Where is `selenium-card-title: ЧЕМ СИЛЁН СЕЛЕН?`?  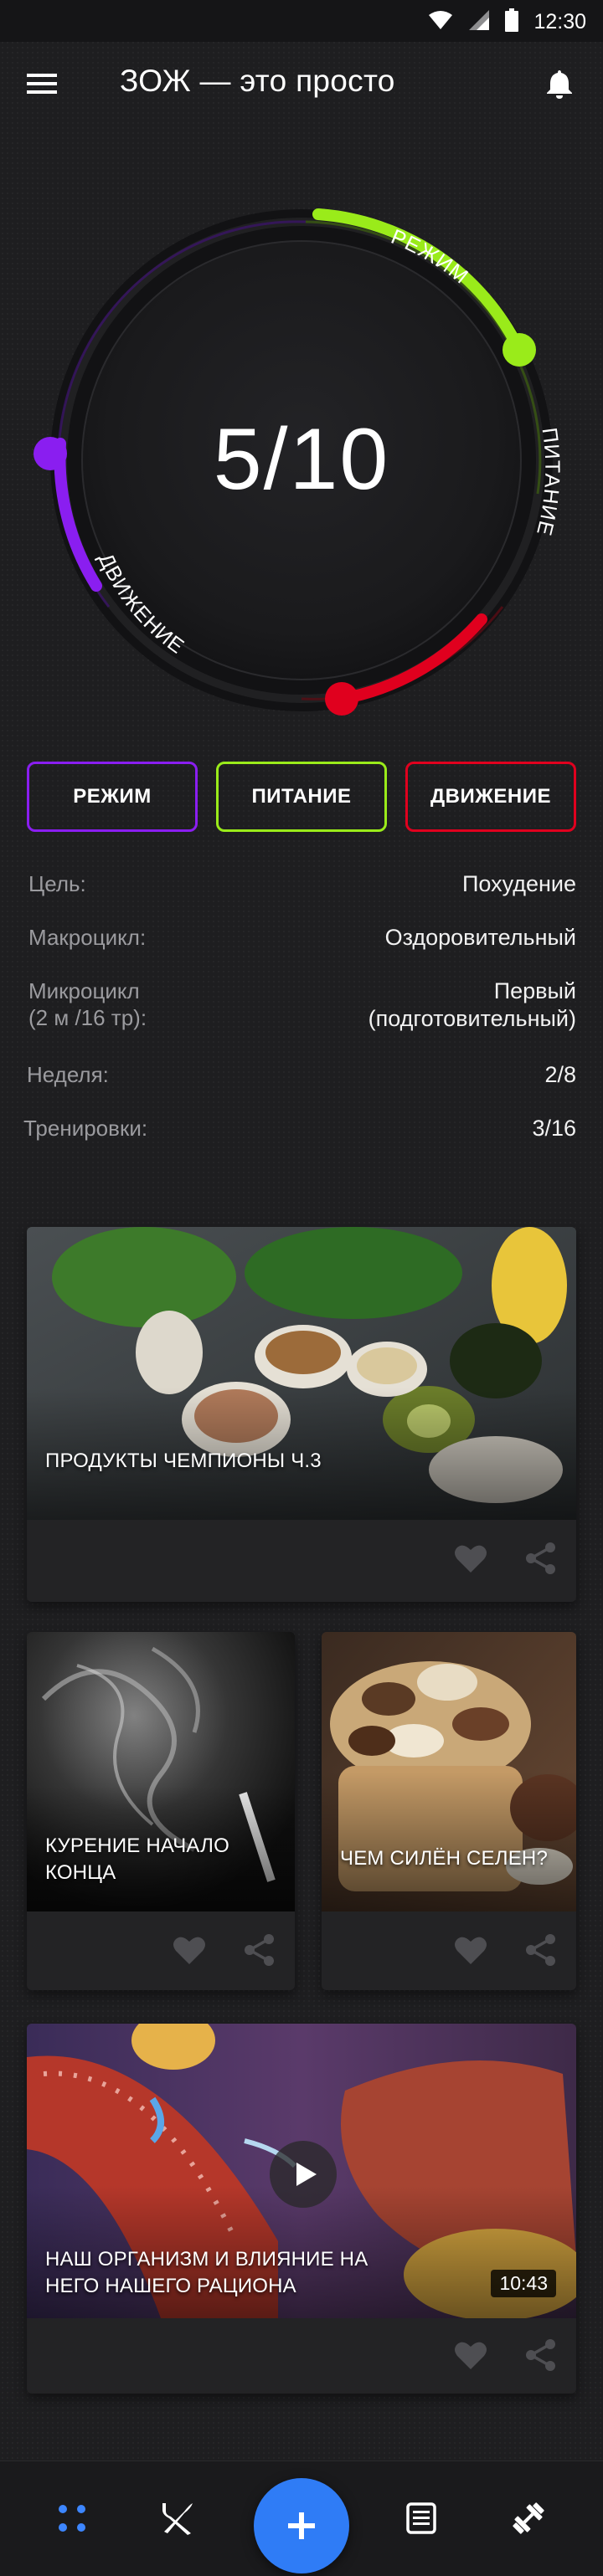 selenium-card-title: ЧЕМ СИЛЁН СЕЛЕН? is located at coordinates (444, 1858).